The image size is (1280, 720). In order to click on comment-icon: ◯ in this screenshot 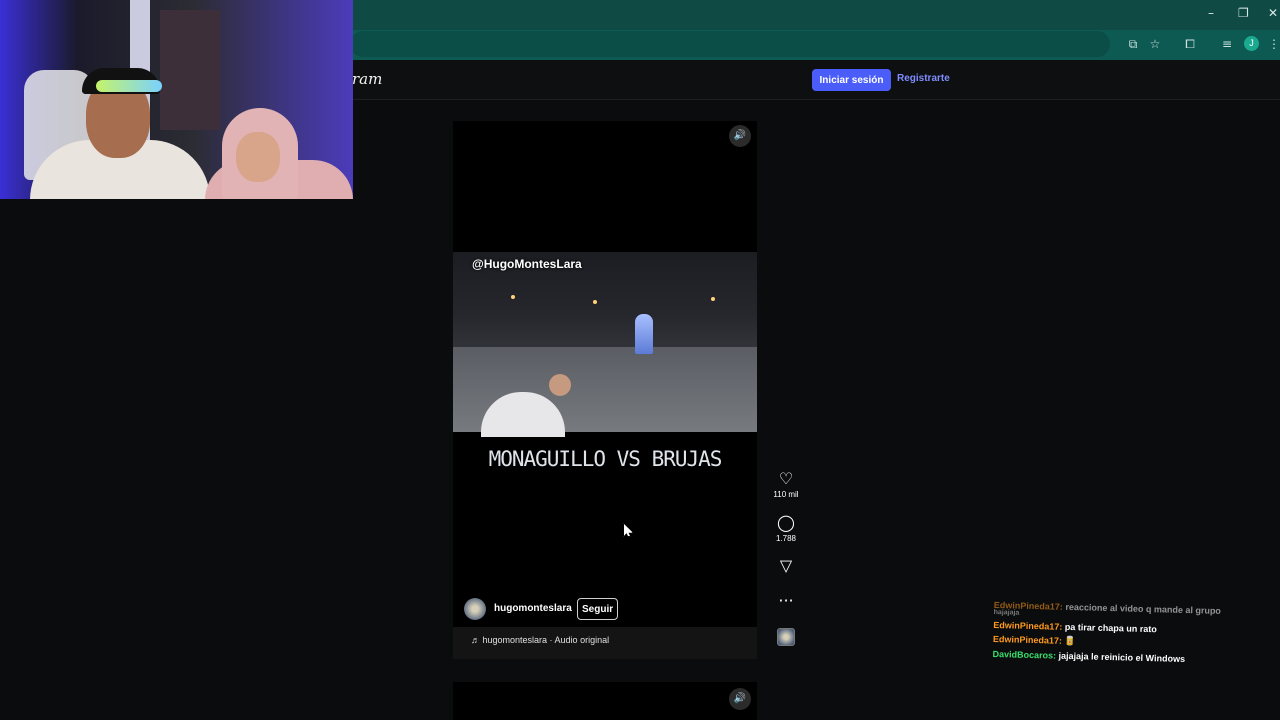, I will do `click(786, 523)`.